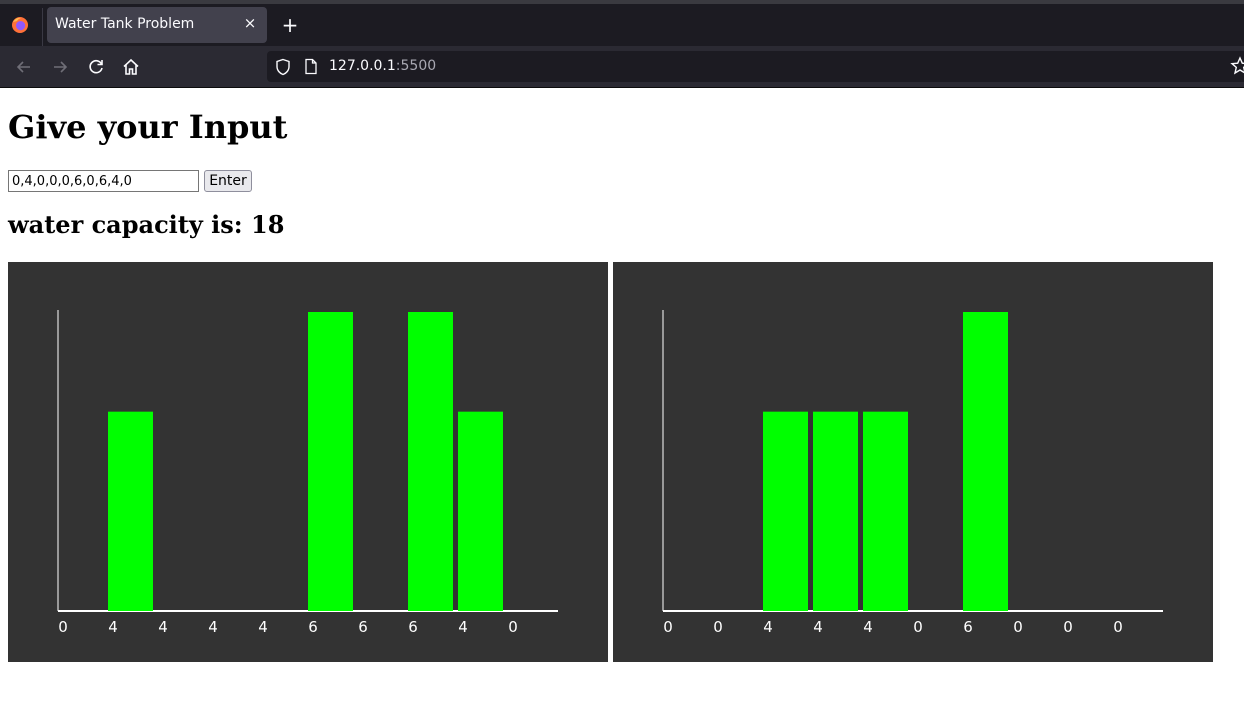 Image resolution: width=1244 pixels, height=707 pixels. Describe the element at coordinates (42, 28) in the screenshot. I see `tab-separator` at that location.